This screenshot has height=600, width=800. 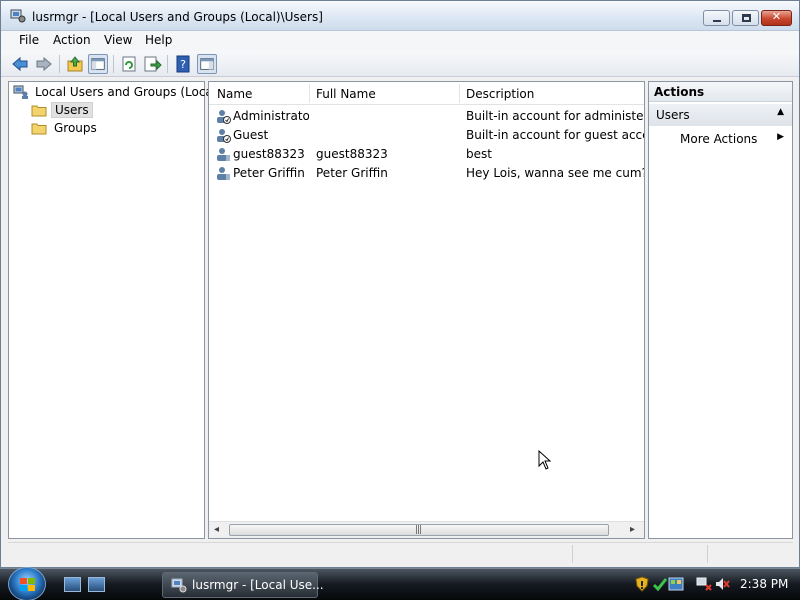 I want to click on actions-pane: Actions Users ▲ More Actions ▶, so click(x=720, y=310).